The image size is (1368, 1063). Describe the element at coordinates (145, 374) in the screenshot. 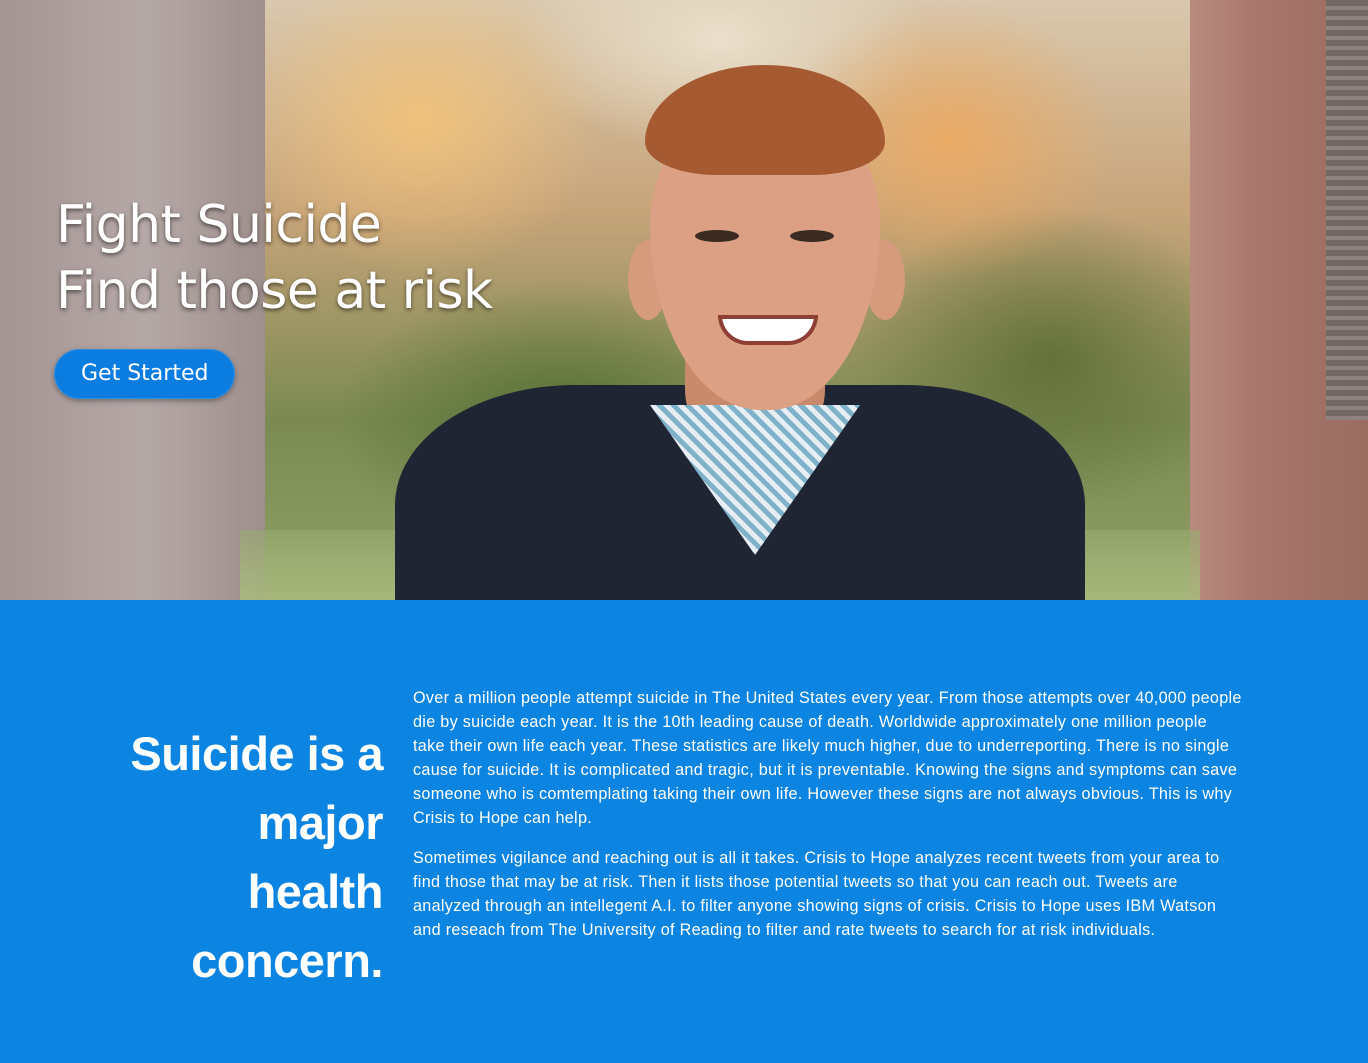

I see `get-started-button: Get Started` at that location.